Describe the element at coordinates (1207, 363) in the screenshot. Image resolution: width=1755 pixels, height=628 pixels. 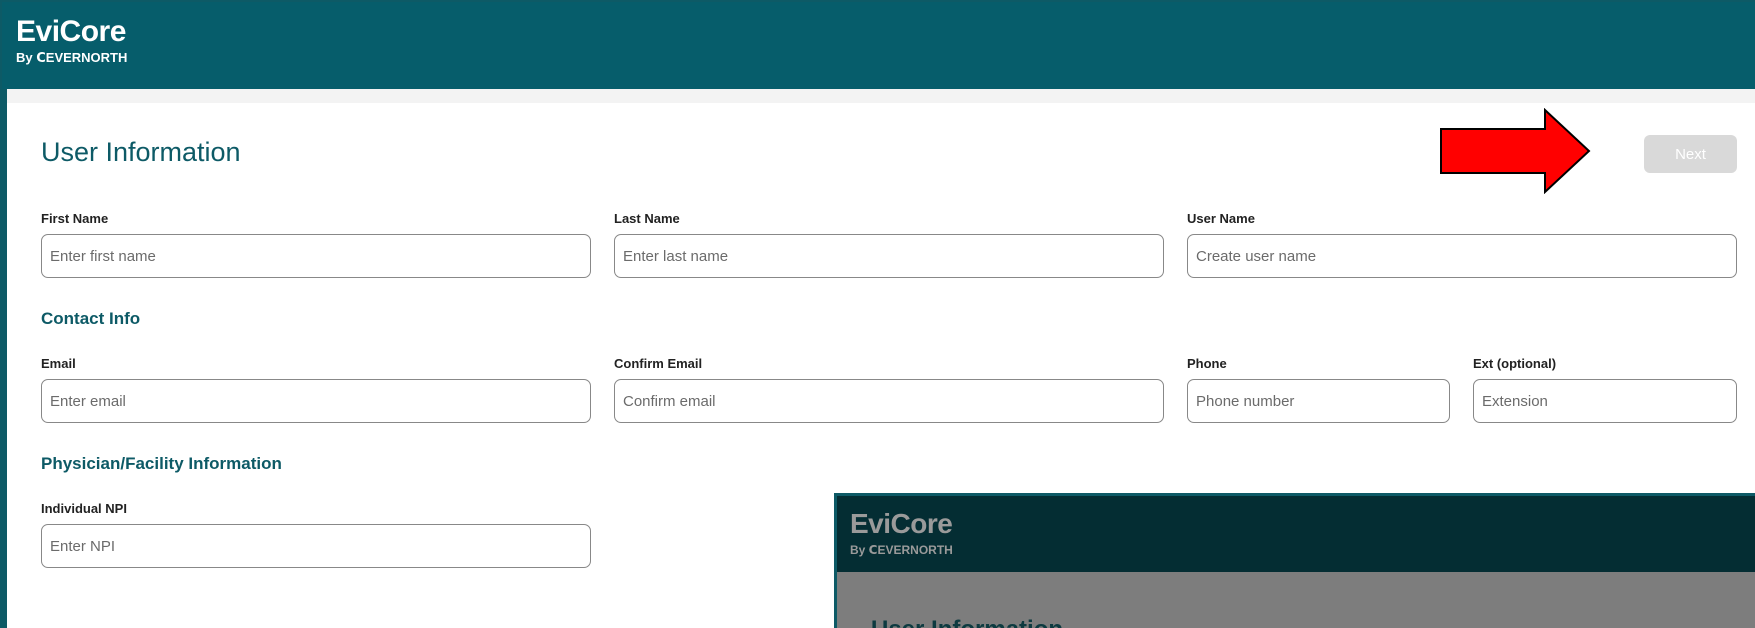
I see `phone-label: Phone` at that location.